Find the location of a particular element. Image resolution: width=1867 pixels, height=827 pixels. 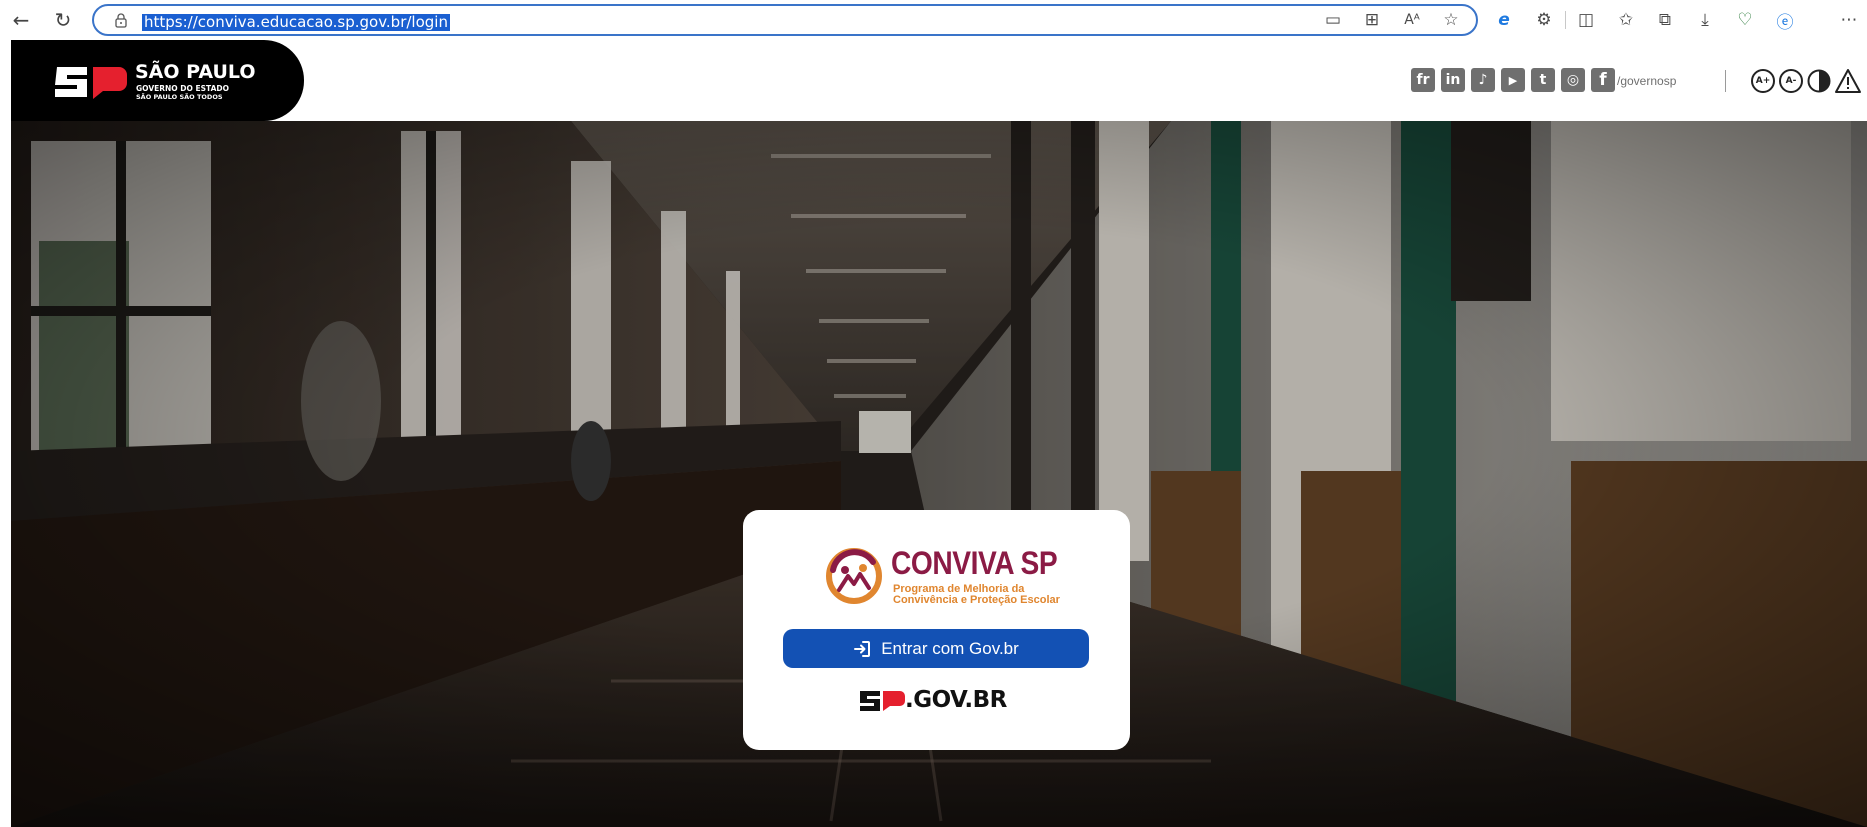

lock-icon is located at coordinates (121, 20).